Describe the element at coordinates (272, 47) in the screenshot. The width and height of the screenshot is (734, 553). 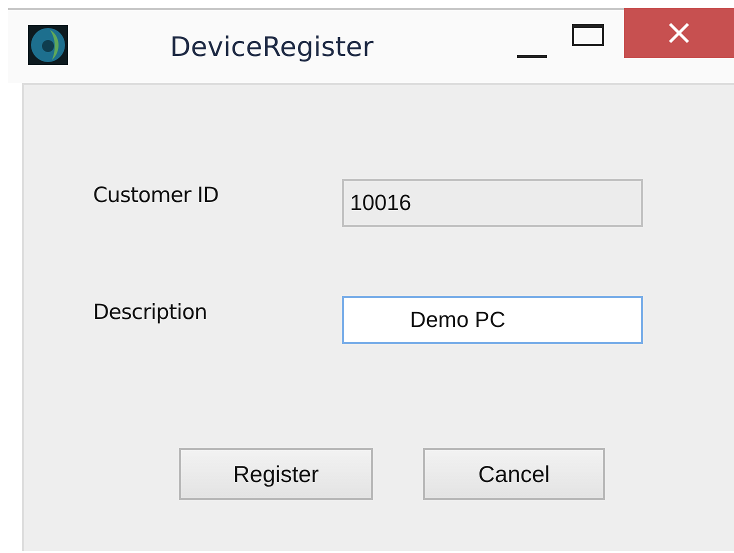
I see `window-title: DeviceRegister` at that location.